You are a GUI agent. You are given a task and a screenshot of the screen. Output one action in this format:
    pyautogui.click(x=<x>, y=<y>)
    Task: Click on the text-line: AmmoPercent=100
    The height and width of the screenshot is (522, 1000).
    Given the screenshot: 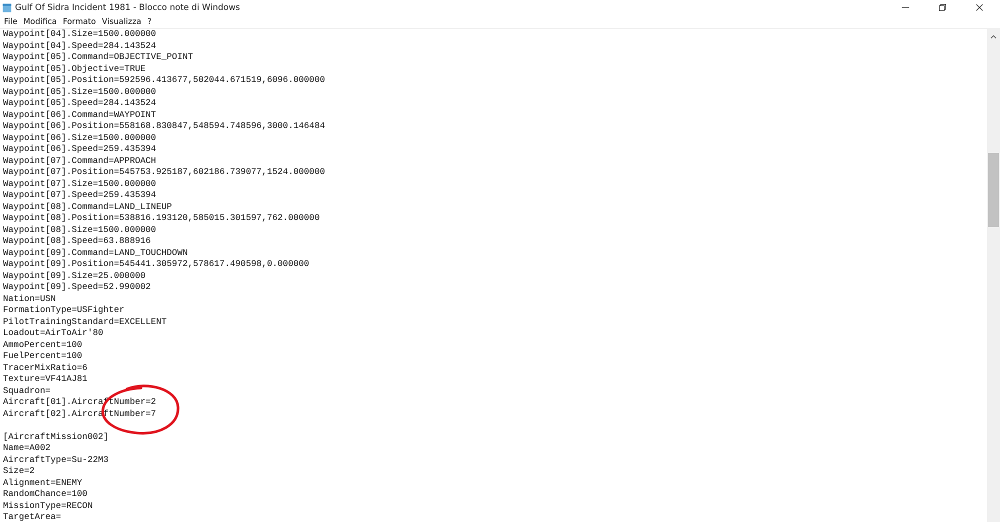 What is the action you would take?
    pyautogui.click(x=42, y=345)
    